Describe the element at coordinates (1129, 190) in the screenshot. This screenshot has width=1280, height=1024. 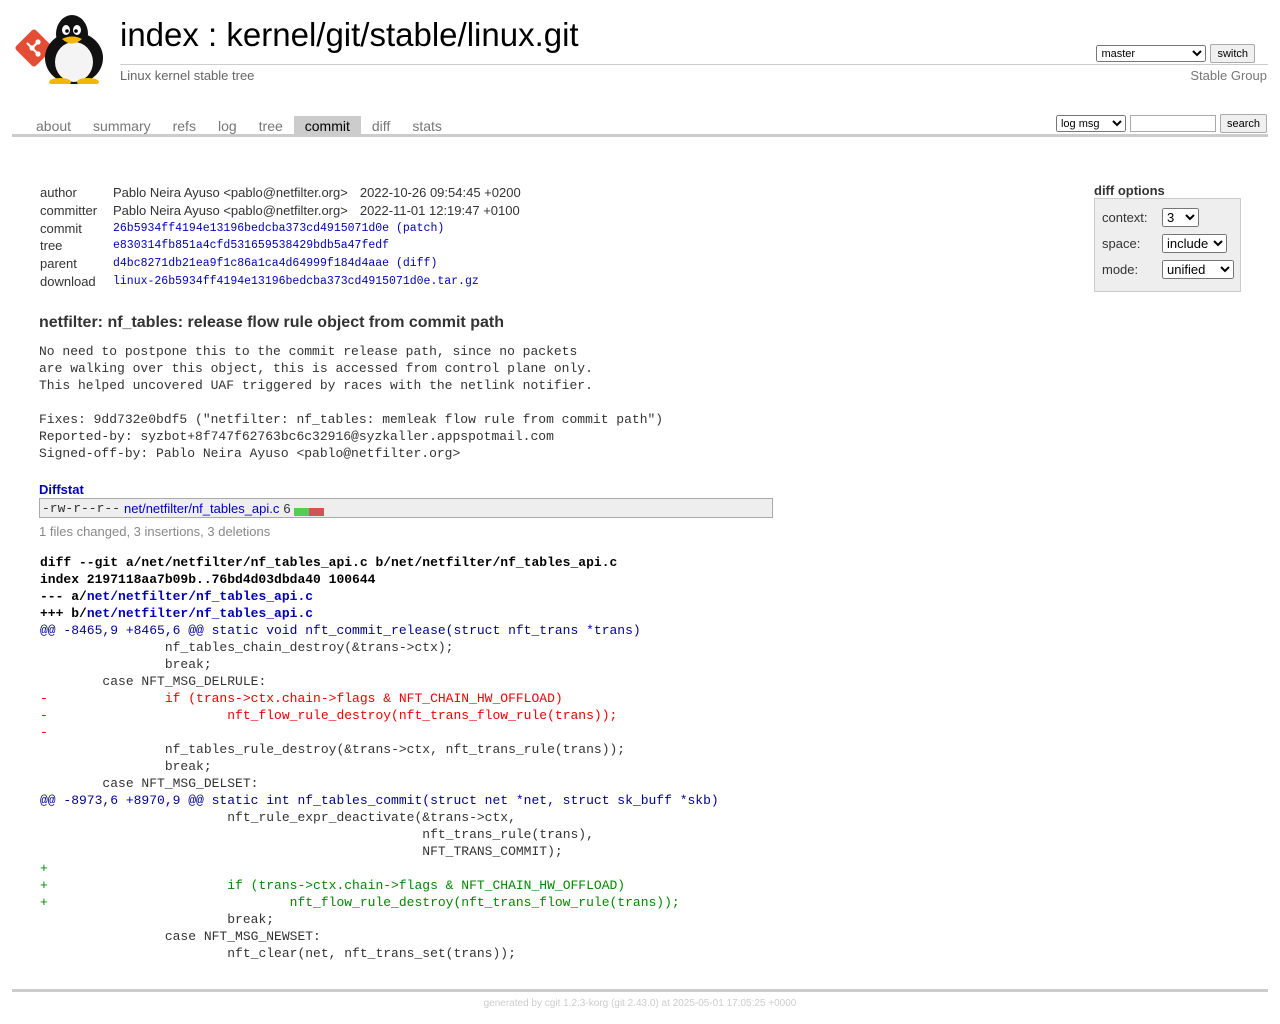
I see `diff-options-title: diff options` at that location.